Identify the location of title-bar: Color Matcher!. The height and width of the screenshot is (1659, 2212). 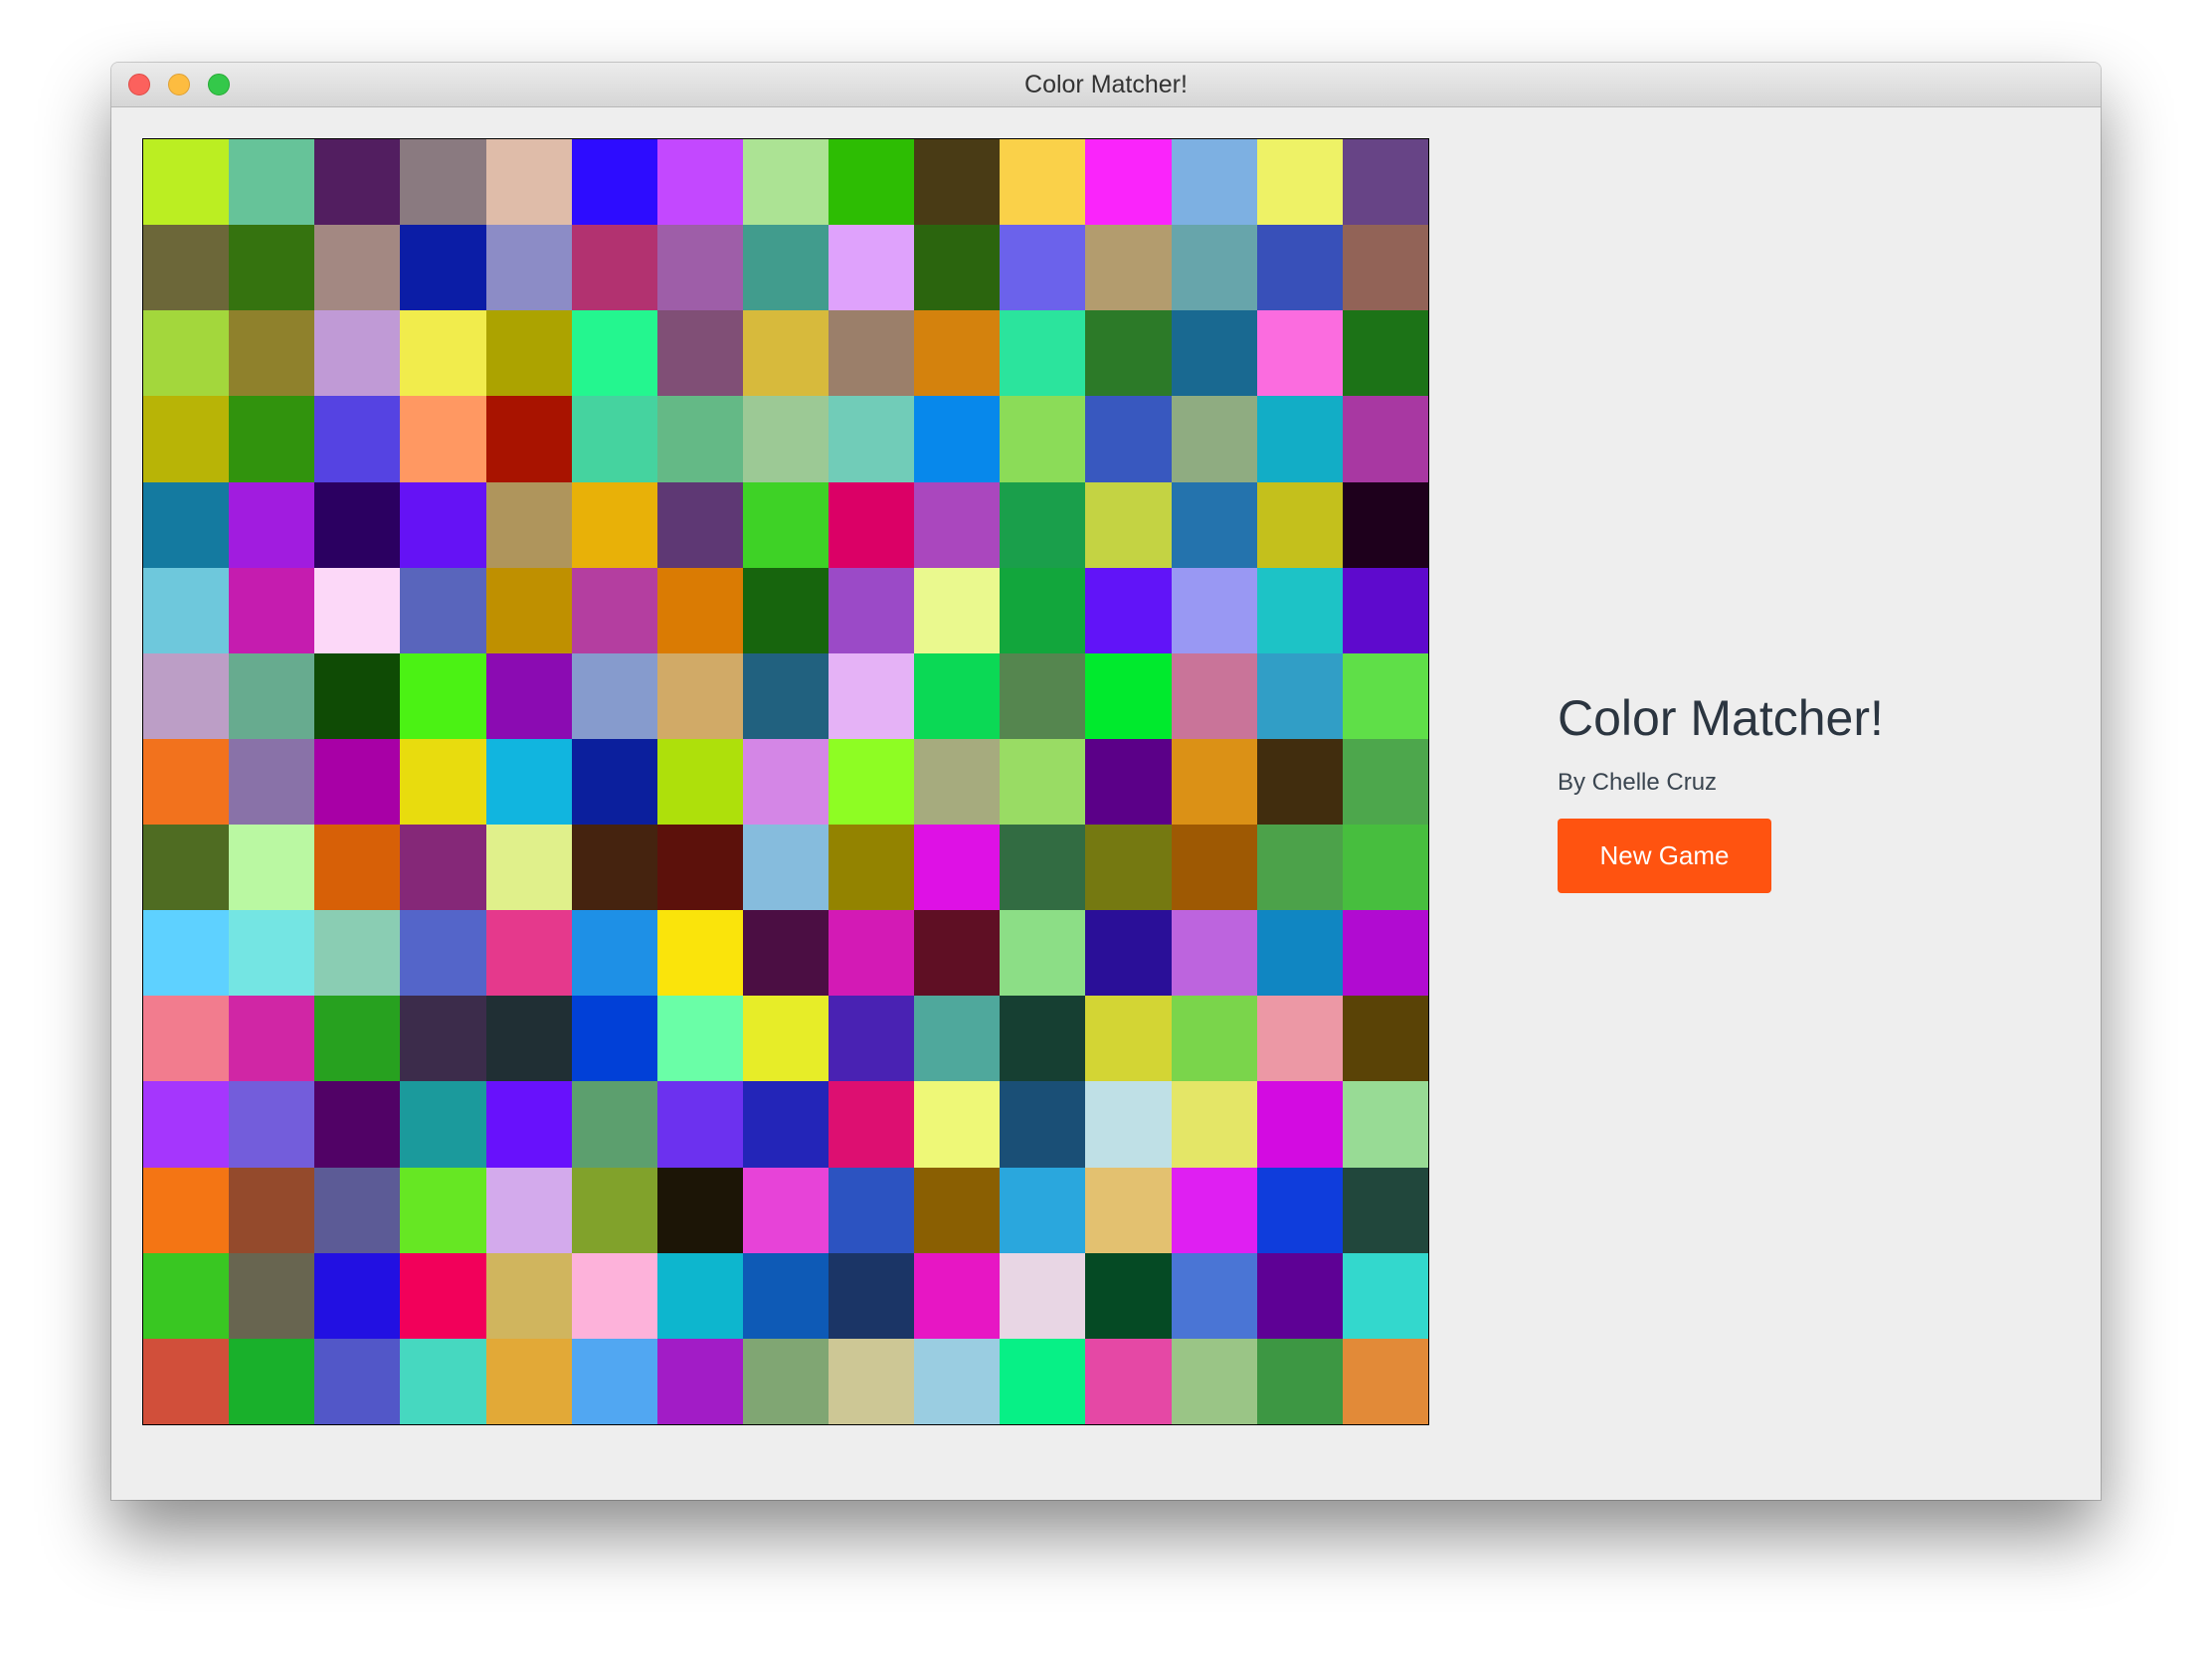
(1106, 85).